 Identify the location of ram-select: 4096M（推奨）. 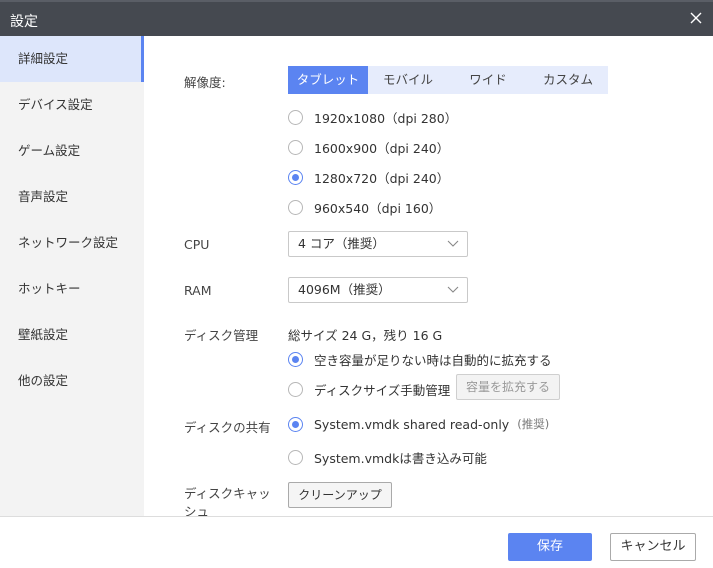
(378, 290).